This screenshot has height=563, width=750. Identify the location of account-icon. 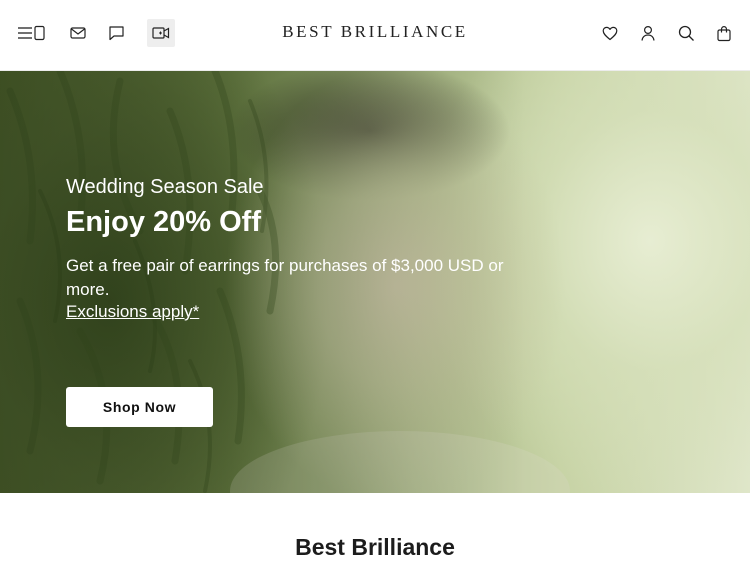
(648, 33).